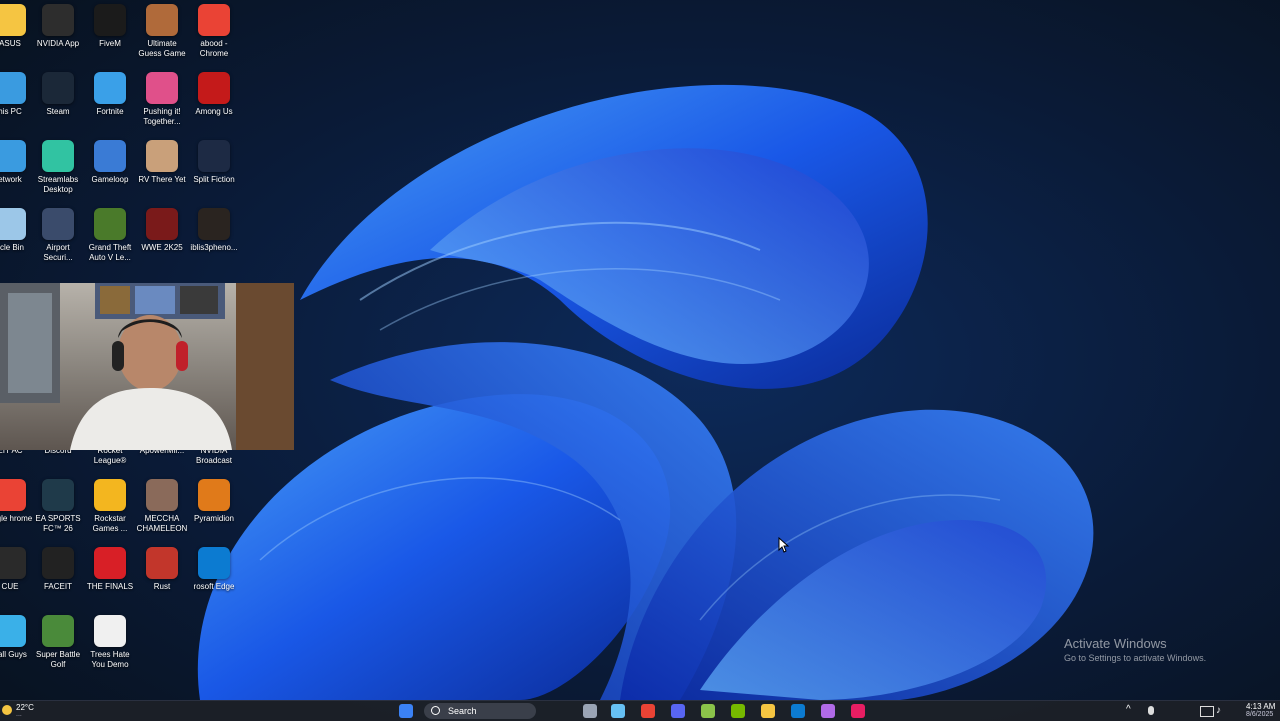 This screenshot has width=1280, height=721. I want to click on clock-time: 4:13 AM, so click(1260, 706).